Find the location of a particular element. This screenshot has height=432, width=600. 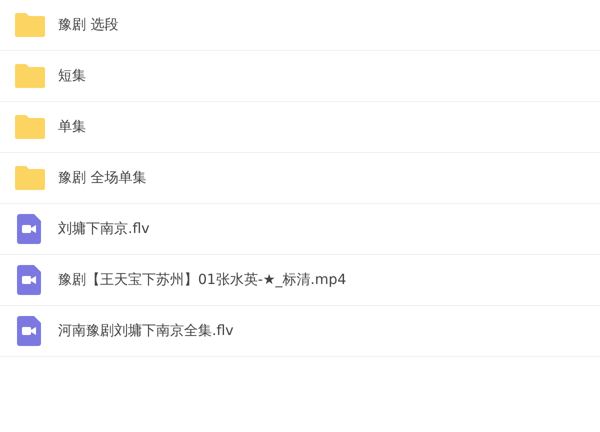

file-name: 河南豫剧刘墉下南京全集.flv is located at coordinates (146, 331).